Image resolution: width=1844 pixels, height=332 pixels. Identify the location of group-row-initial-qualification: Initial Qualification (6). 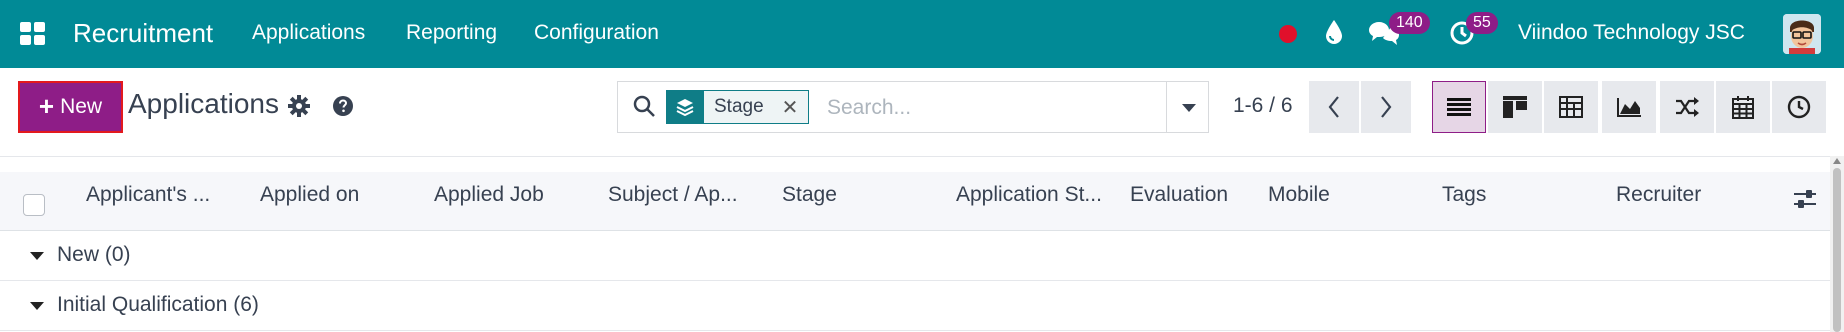
(915, 306).